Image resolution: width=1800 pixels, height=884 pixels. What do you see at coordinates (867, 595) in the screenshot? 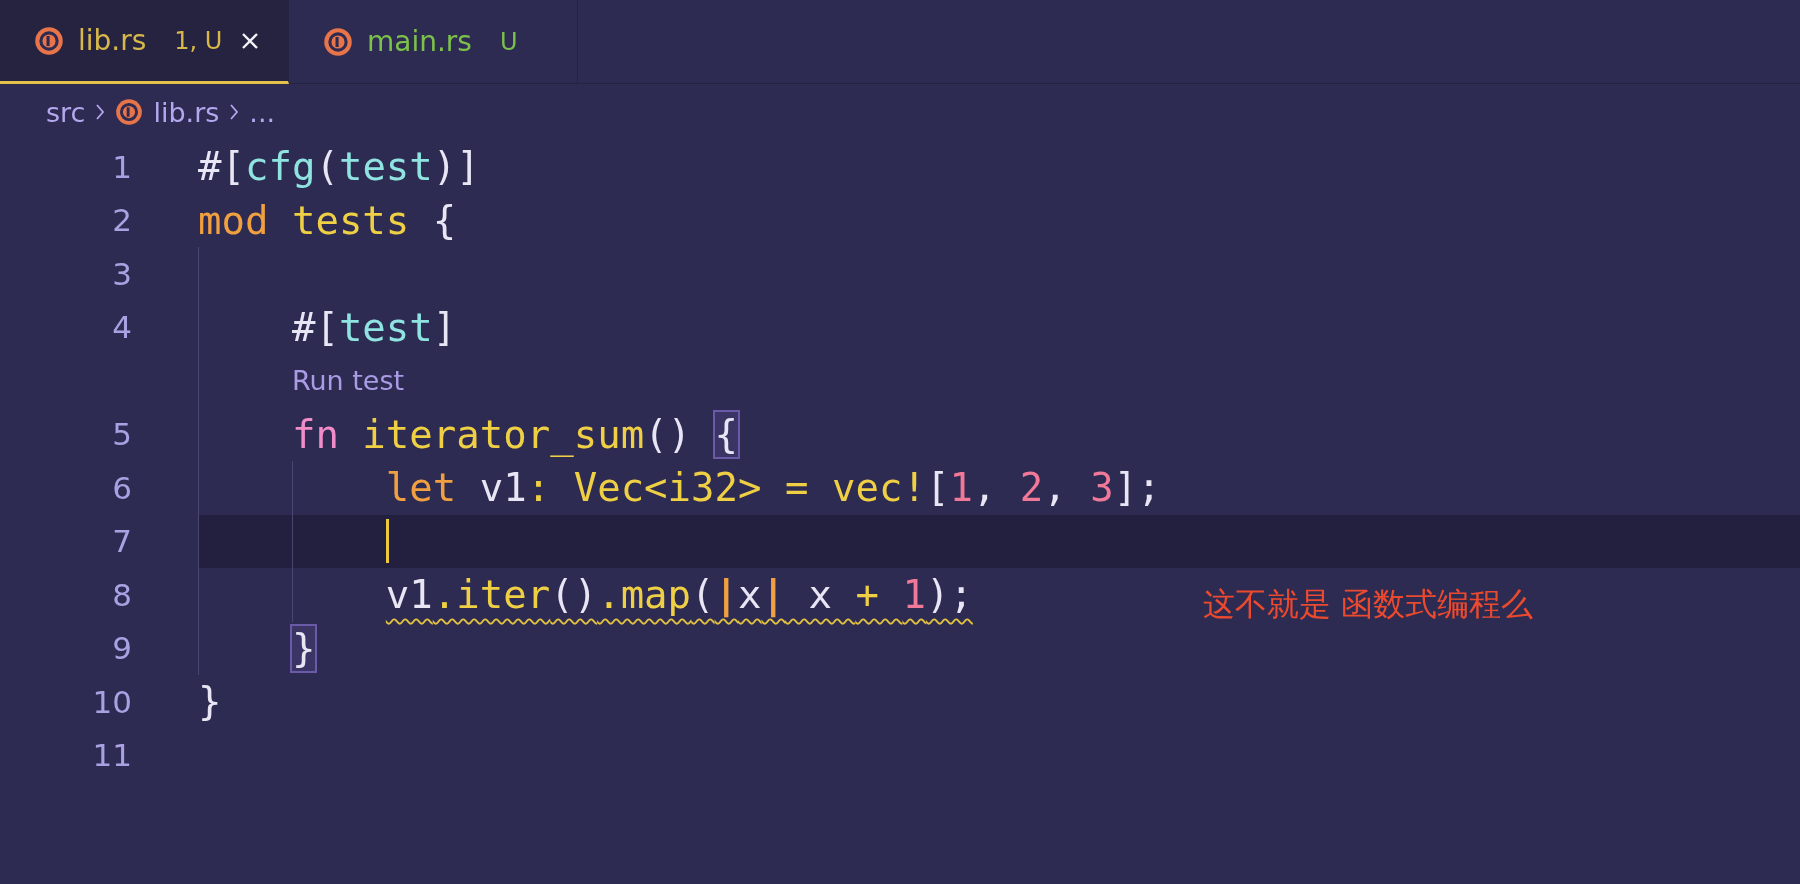
I see `code-token: +` at bounding box center [867, 595].